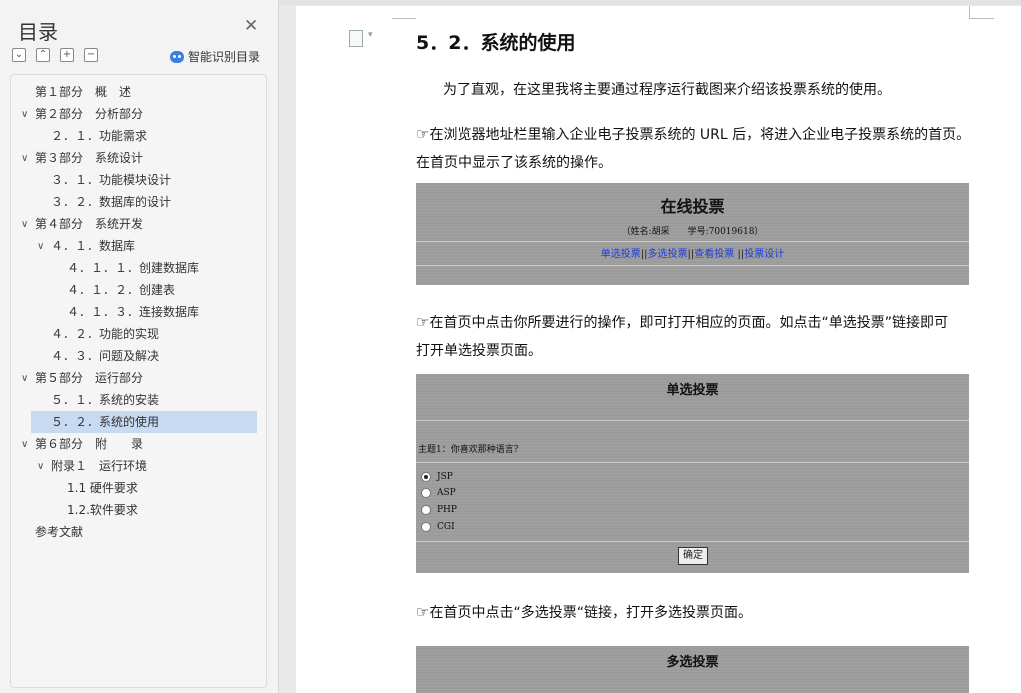  Describe the element at coordinates (251, 26) in the screenshot. I see `close-icon: ✕` at that location.